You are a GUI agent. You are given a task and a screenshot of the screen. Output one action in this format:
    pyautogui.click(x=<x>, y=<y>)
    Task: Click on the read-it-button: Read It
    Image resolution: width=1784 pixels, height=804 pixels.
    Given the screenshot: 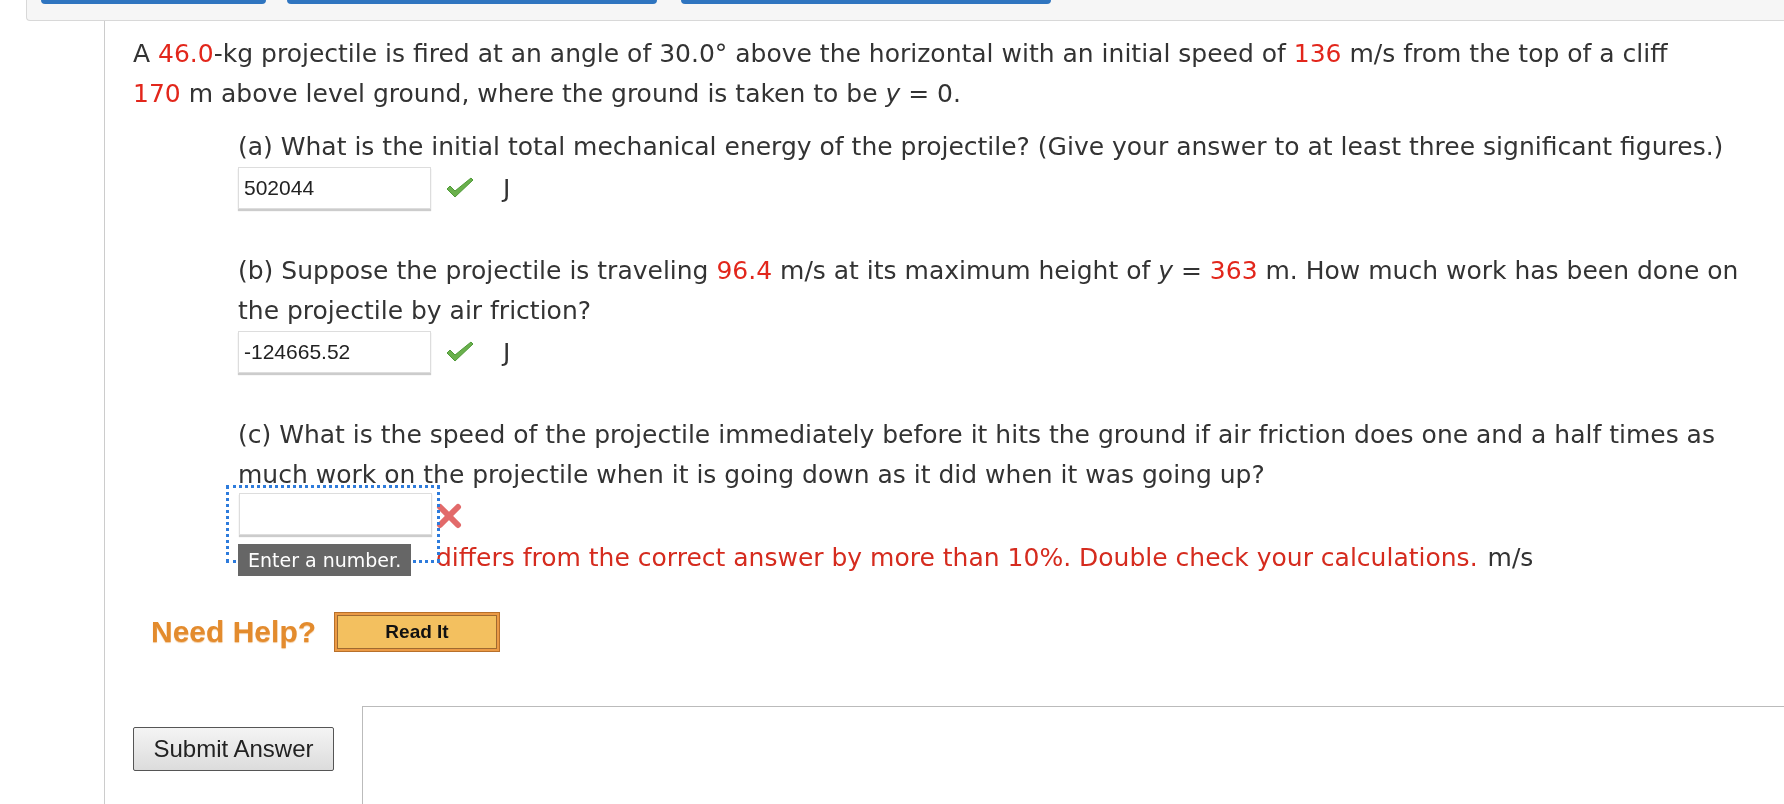 What is the action you would take?
    pyautogui.click(x=417, y=632)
    